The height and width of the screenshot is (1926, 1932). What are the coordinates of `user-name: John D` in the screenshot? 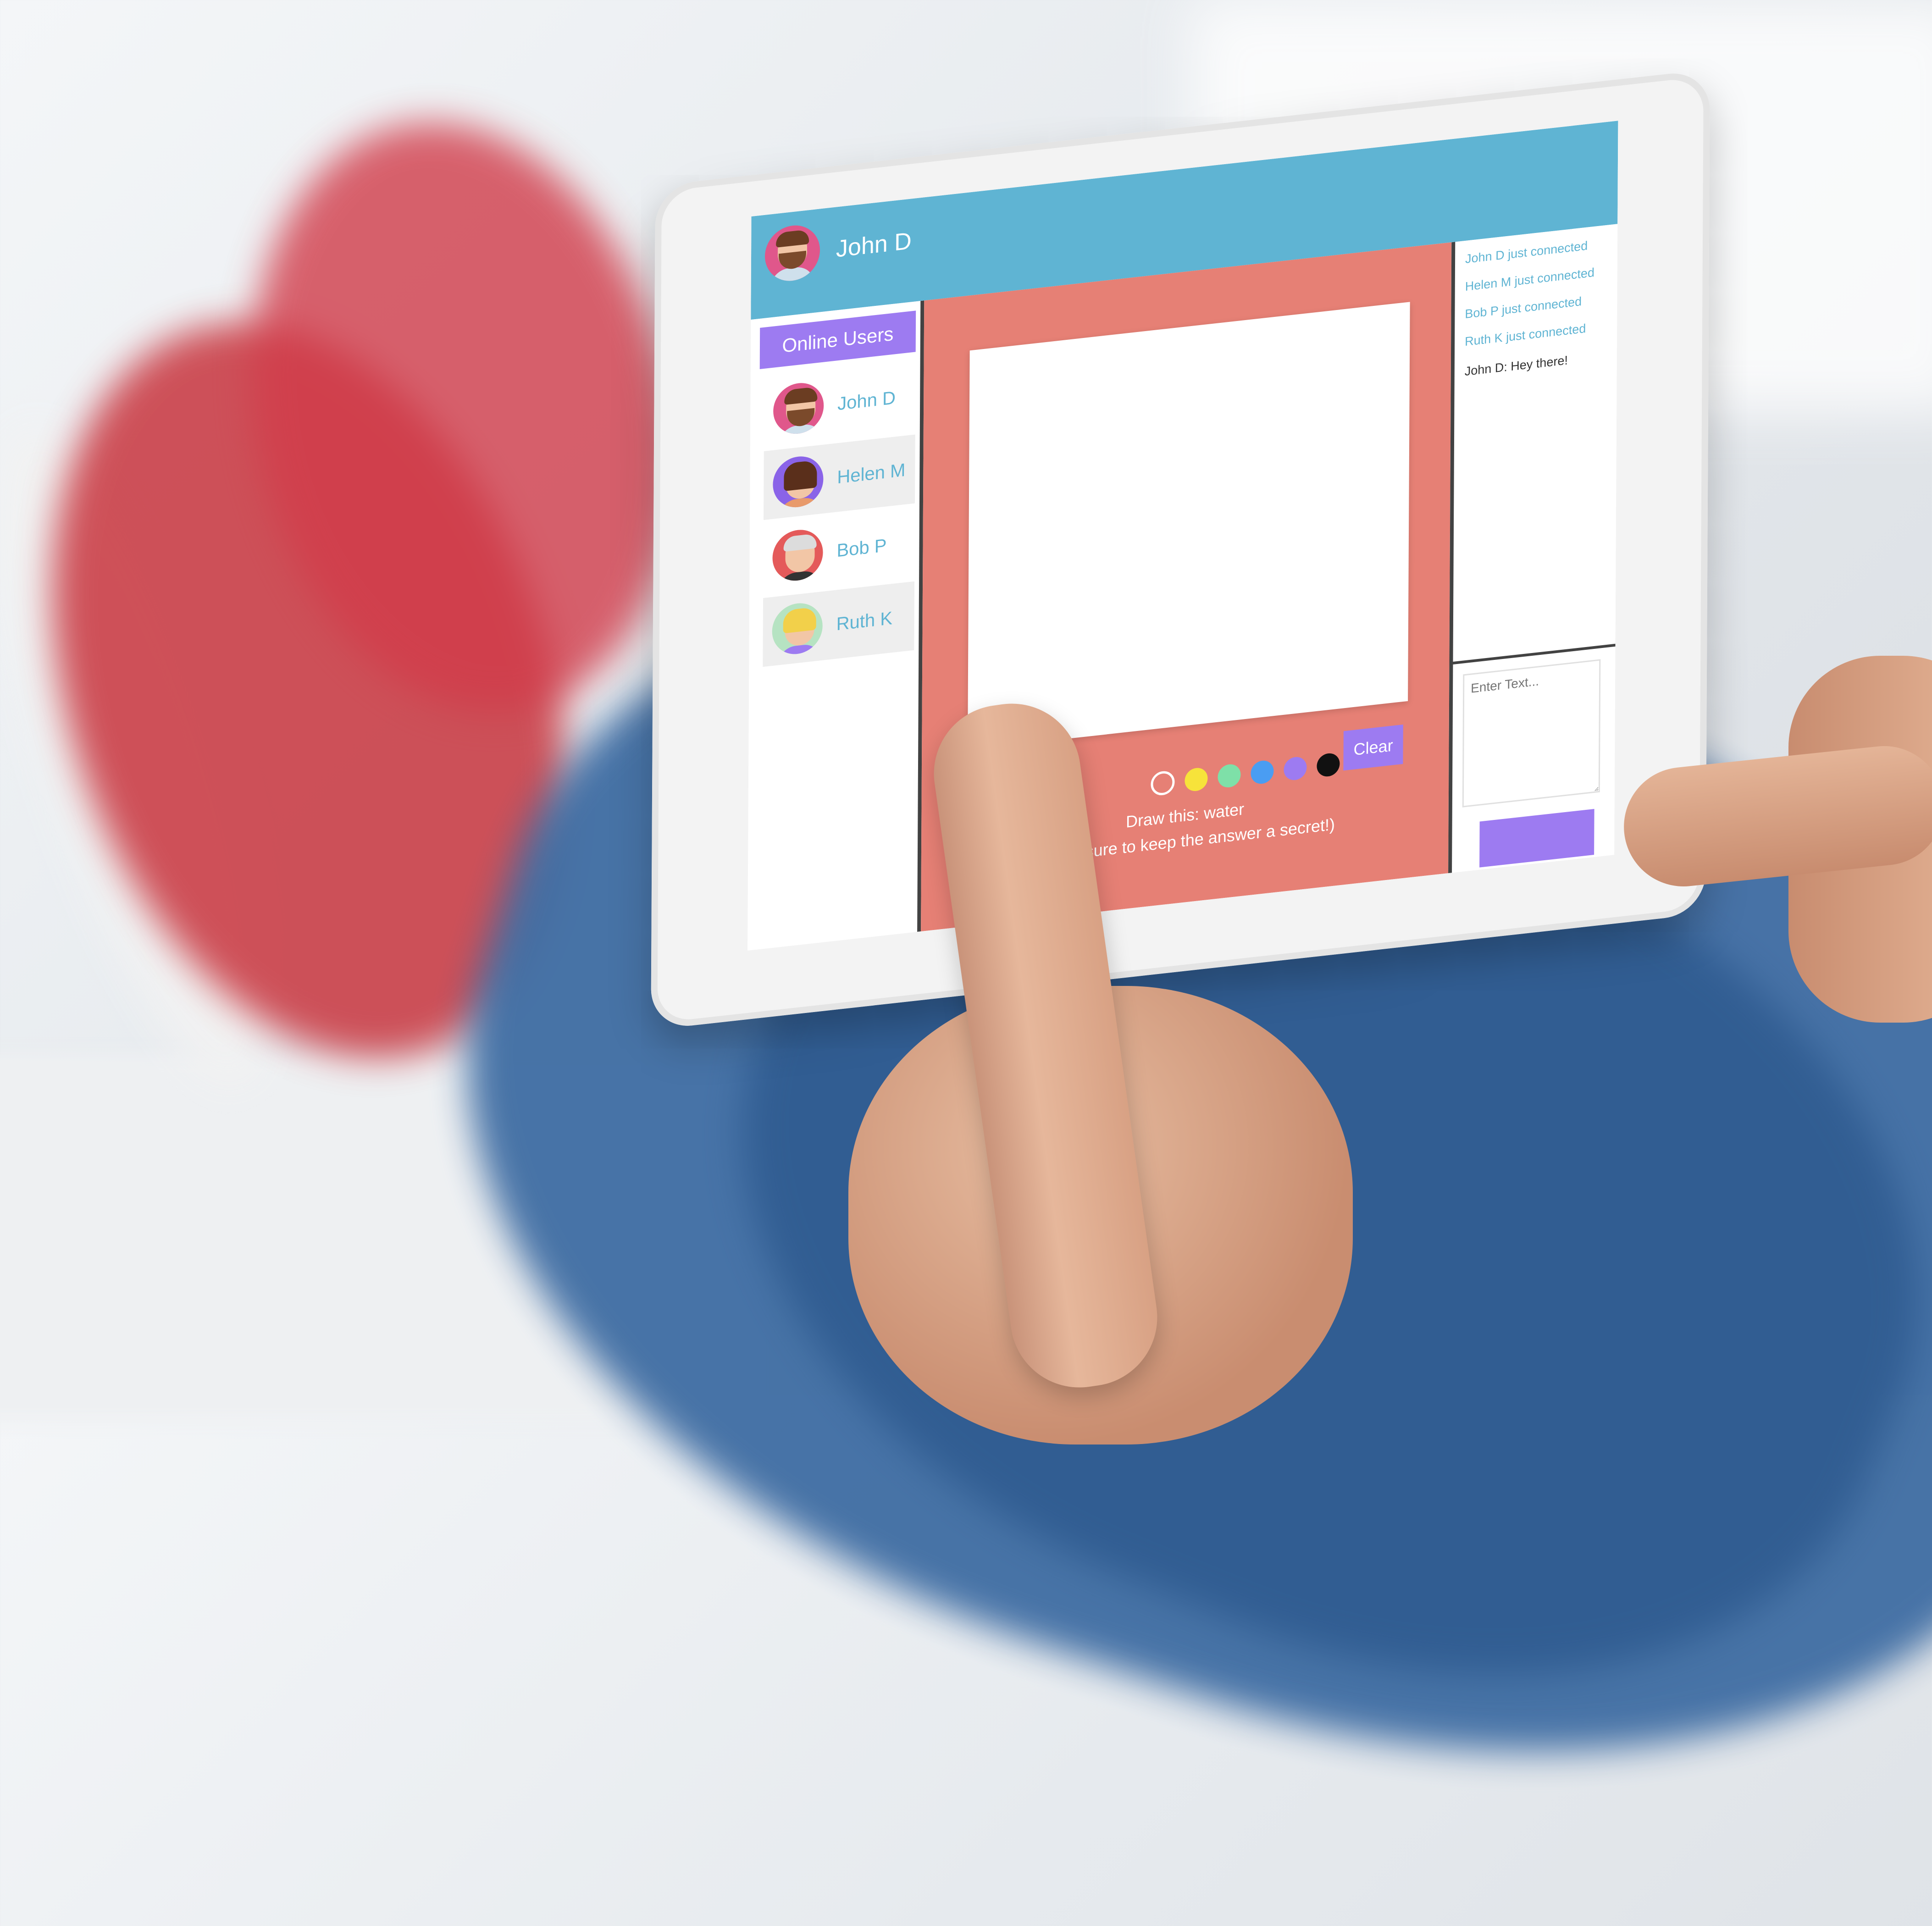 It's located at (866, 400).